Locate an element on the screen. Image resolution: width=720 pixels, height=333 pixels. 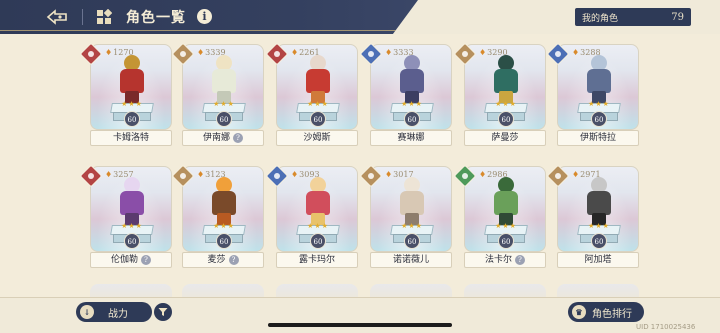
combat-power: ♦ 3290 is located at coordinates (493, 52).